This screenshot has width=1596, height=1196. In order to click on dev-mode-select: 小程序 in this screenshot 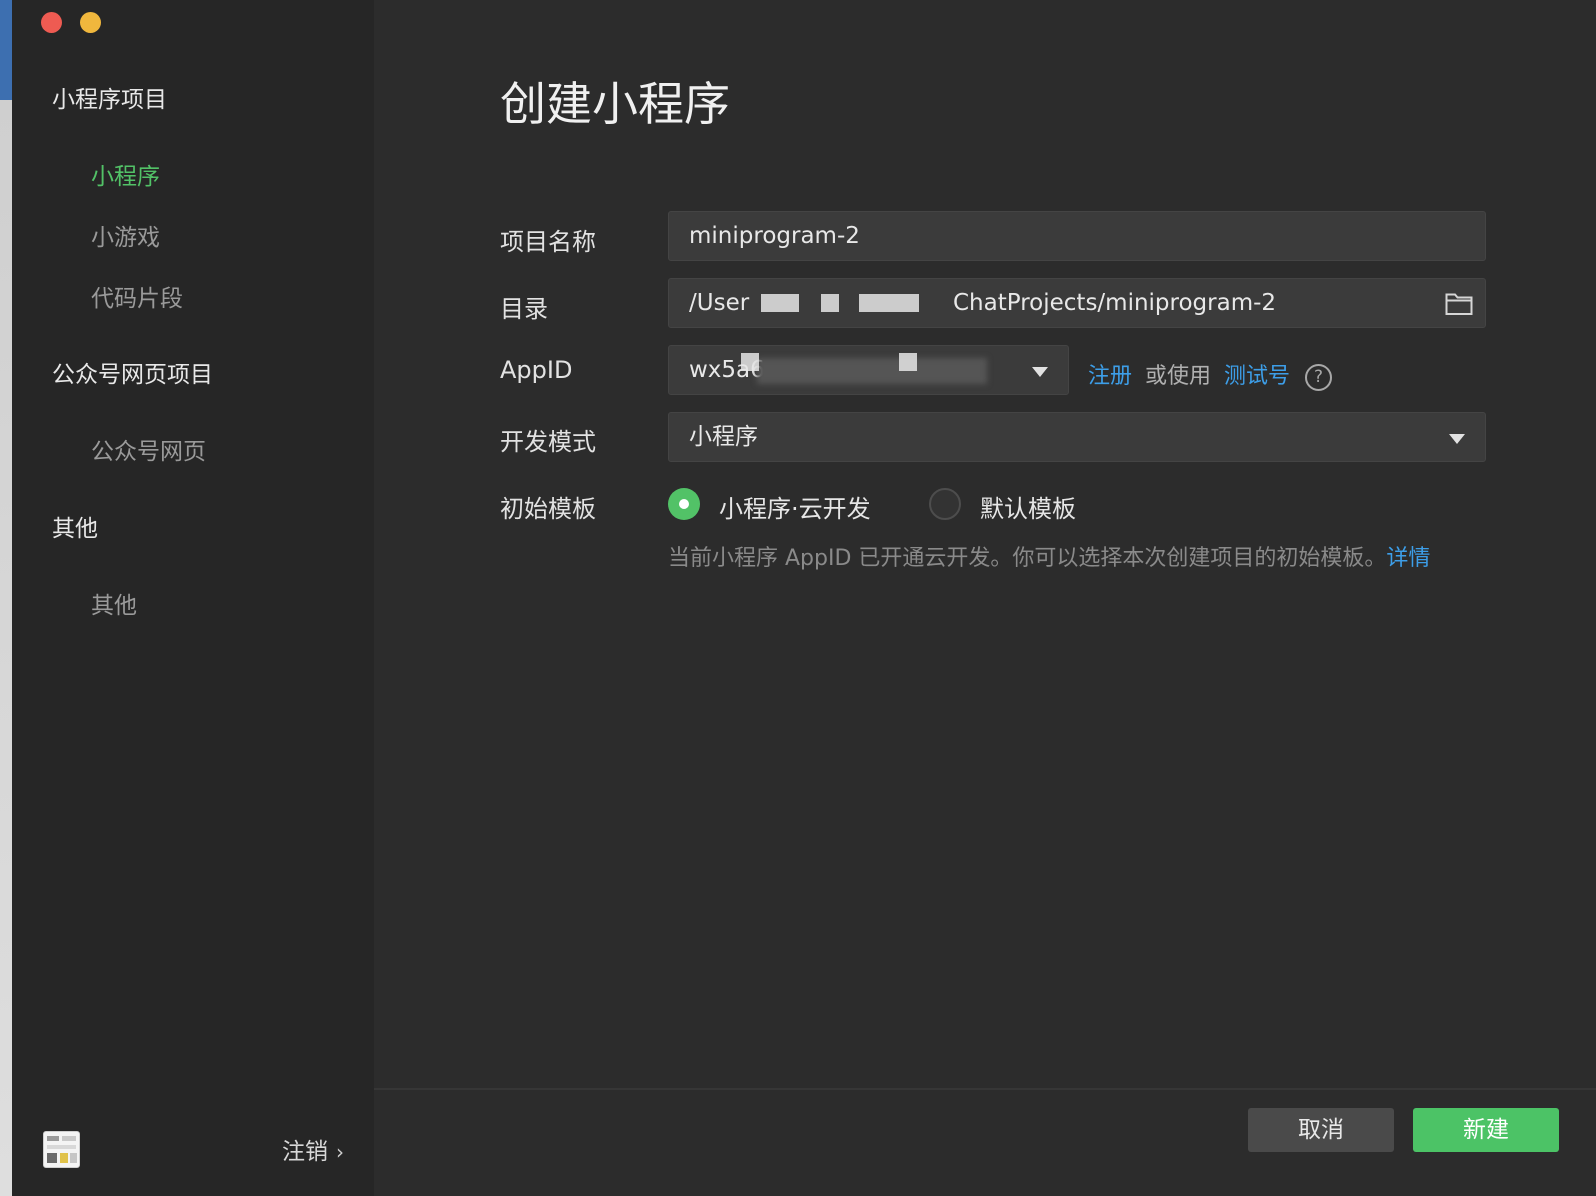, I will do `click(1077, 437)`.